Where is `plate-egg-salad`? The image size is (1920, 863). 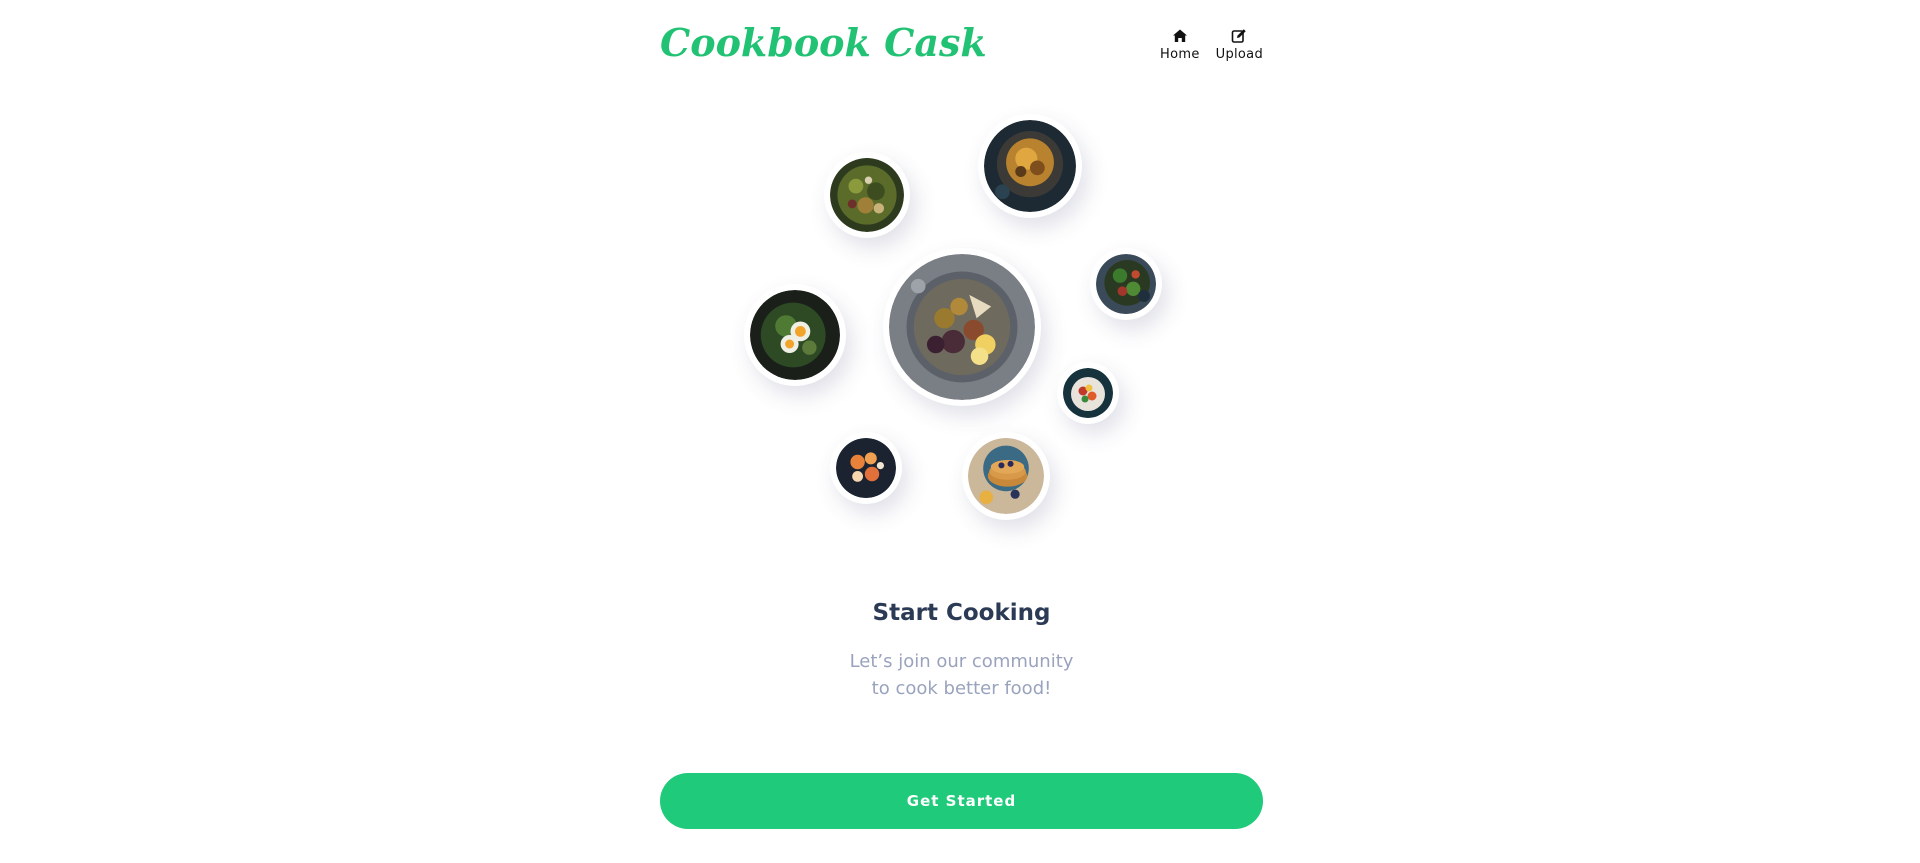 plate-egg-salad is located at coordinates (795, 335).